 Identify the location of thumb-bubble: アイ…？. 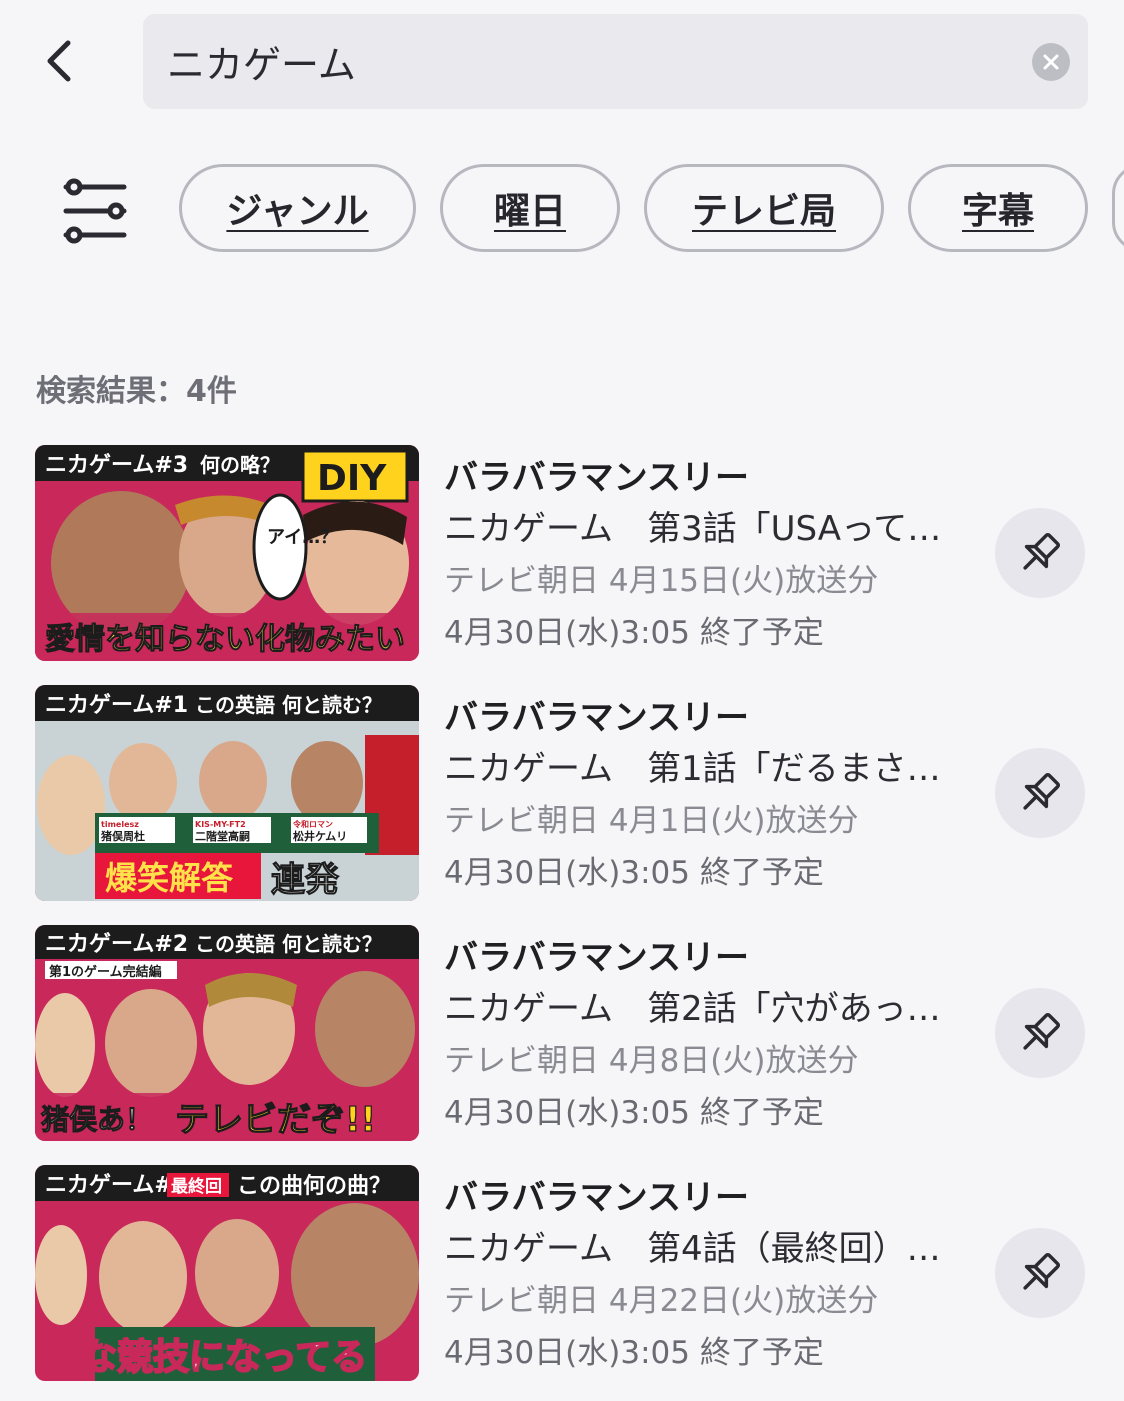
(302, 537).